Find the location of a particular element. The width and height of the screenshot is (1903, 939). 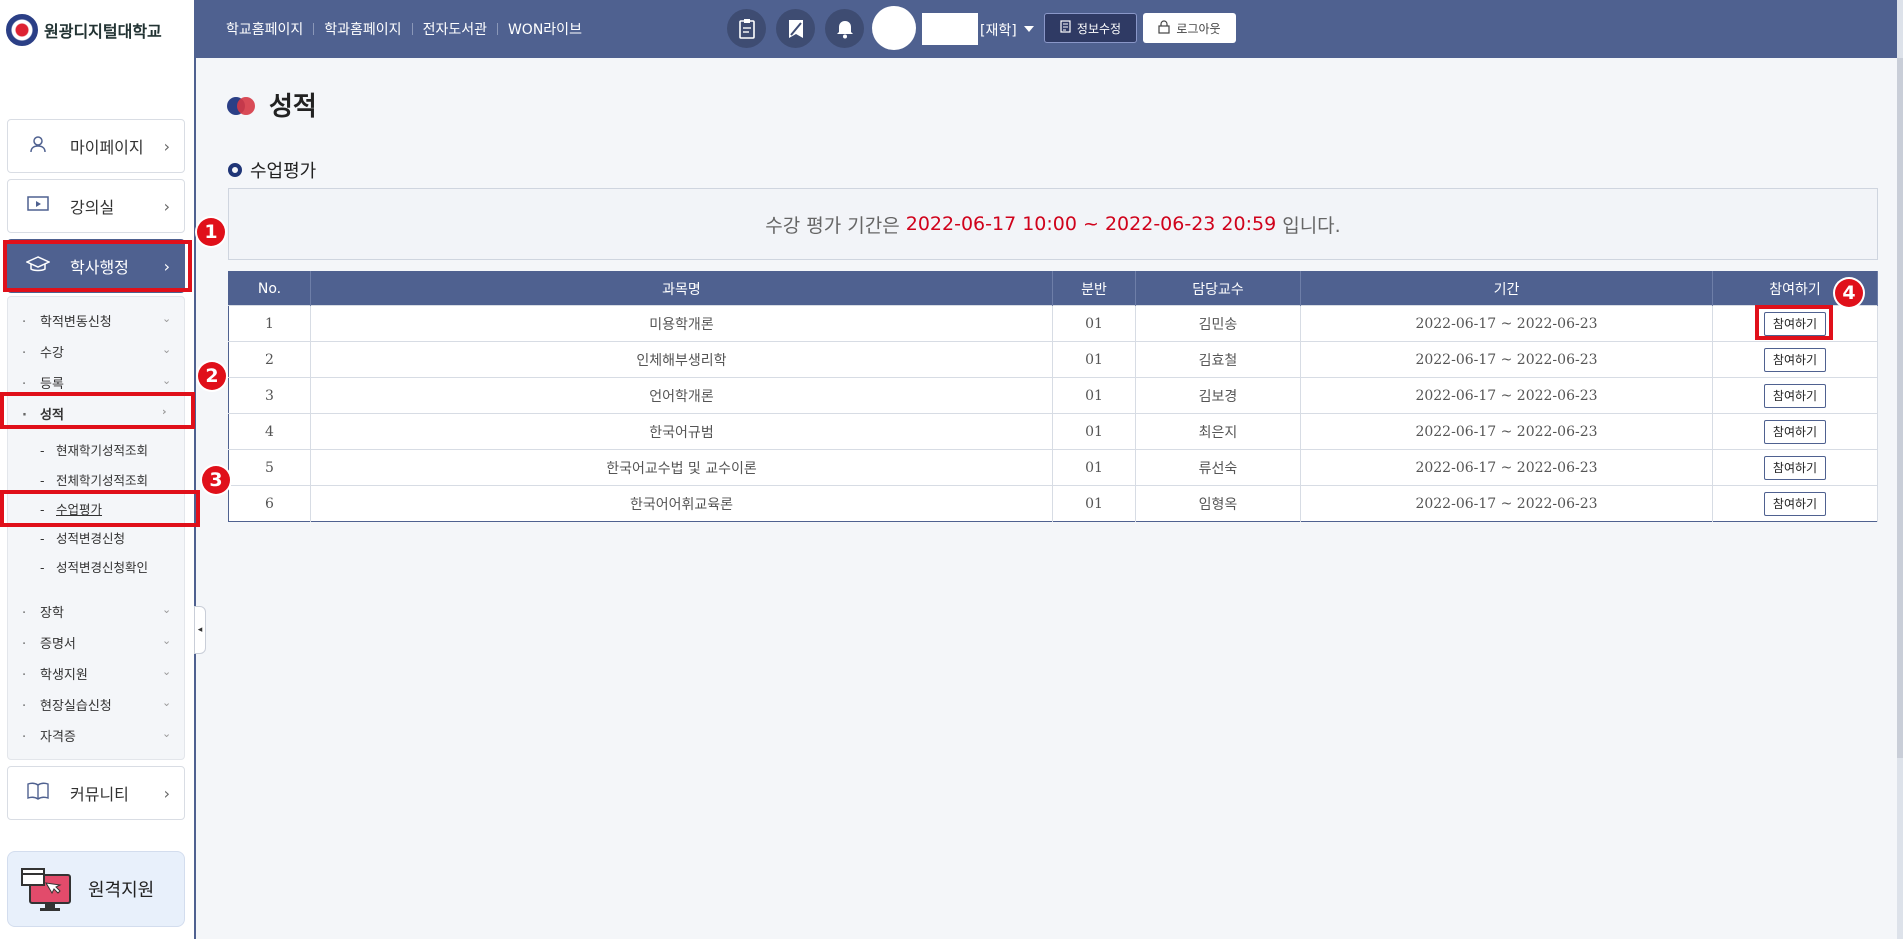

bell-icon is located at coordinates (844, 28).